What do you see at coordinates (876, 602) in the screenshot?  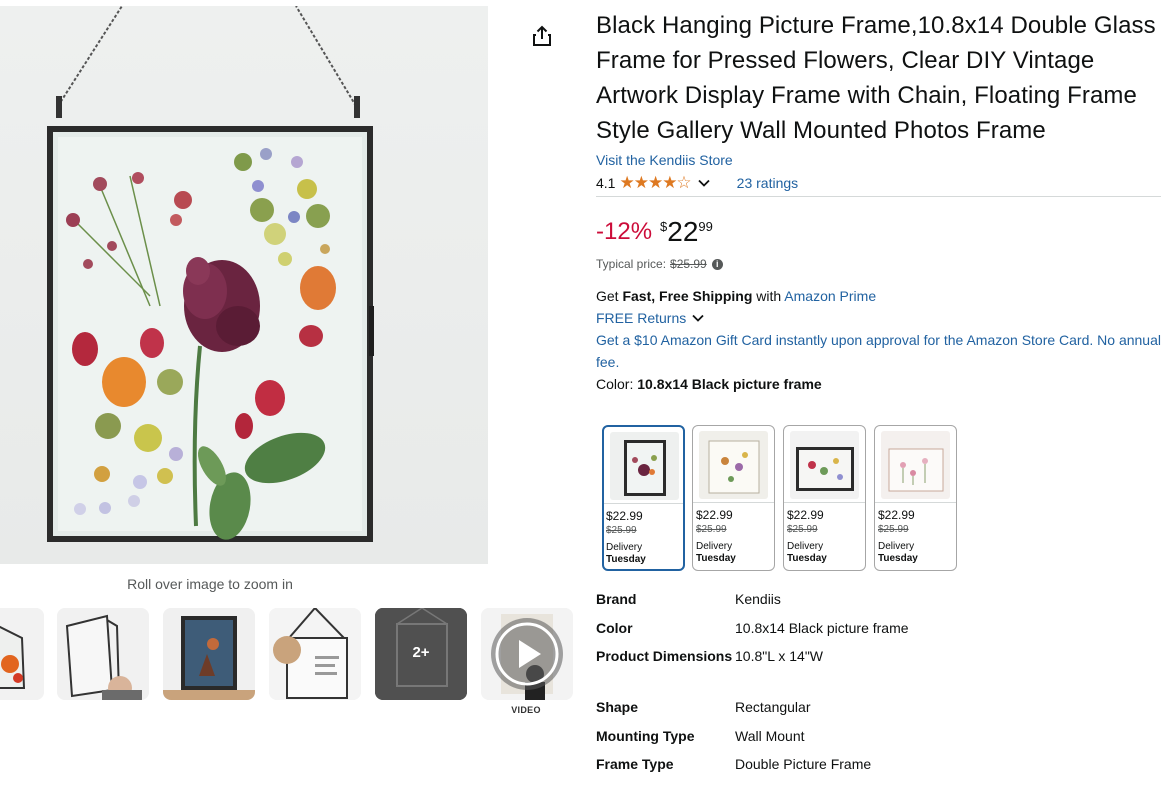 I see `spec-row-brand: Brand Kendiis` at bounding box center [876, 602].